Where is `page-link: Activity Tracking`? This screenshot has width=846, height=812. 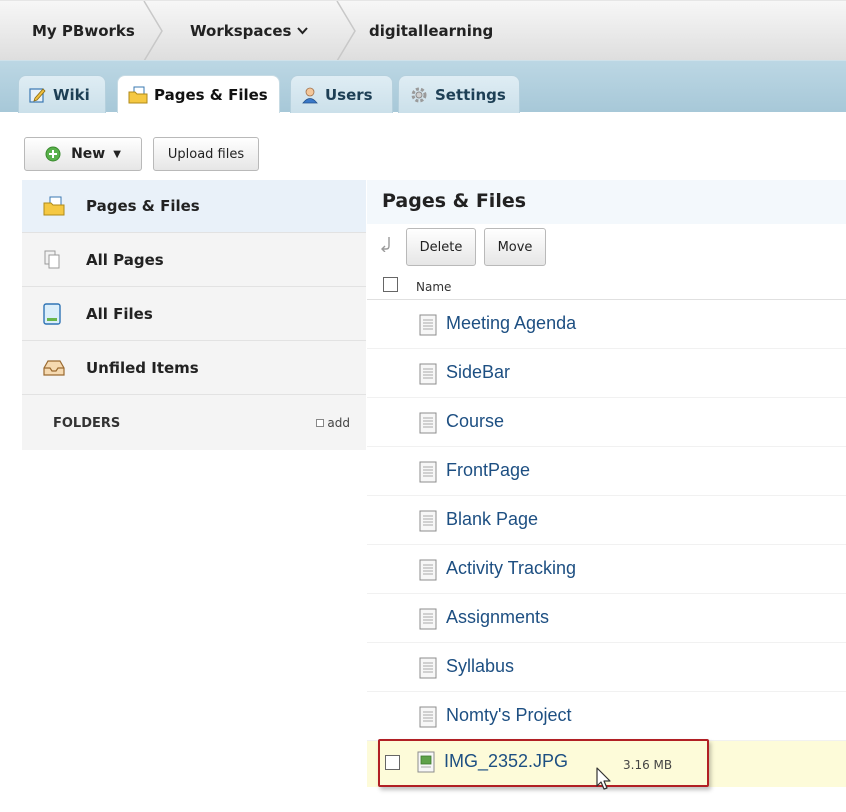
page-link: Activity Tracking is located at coordinates (511, 568).